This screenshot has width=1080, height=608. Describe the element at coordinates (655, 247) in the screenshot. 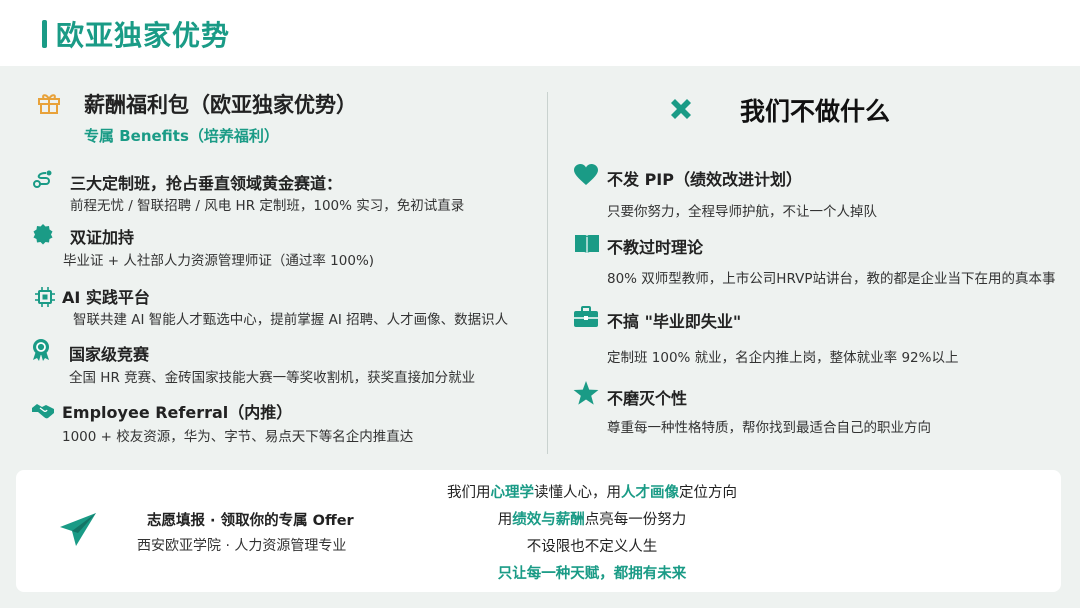

I see `right-item-title: 不教过时理论` at that location.